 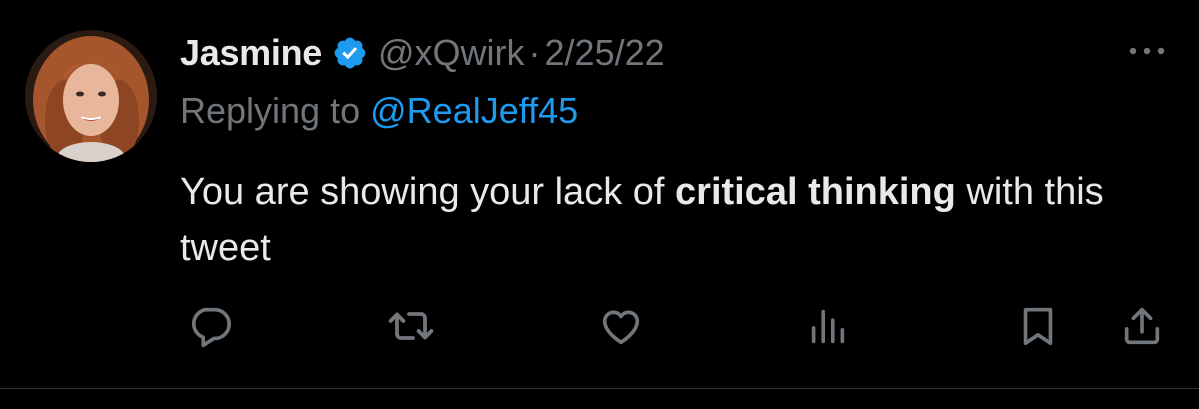 What do you see at coordinates (605, 53) in the screenshot?
I see `tweet-date: 2/25/22` at bounding box center [605, 53].